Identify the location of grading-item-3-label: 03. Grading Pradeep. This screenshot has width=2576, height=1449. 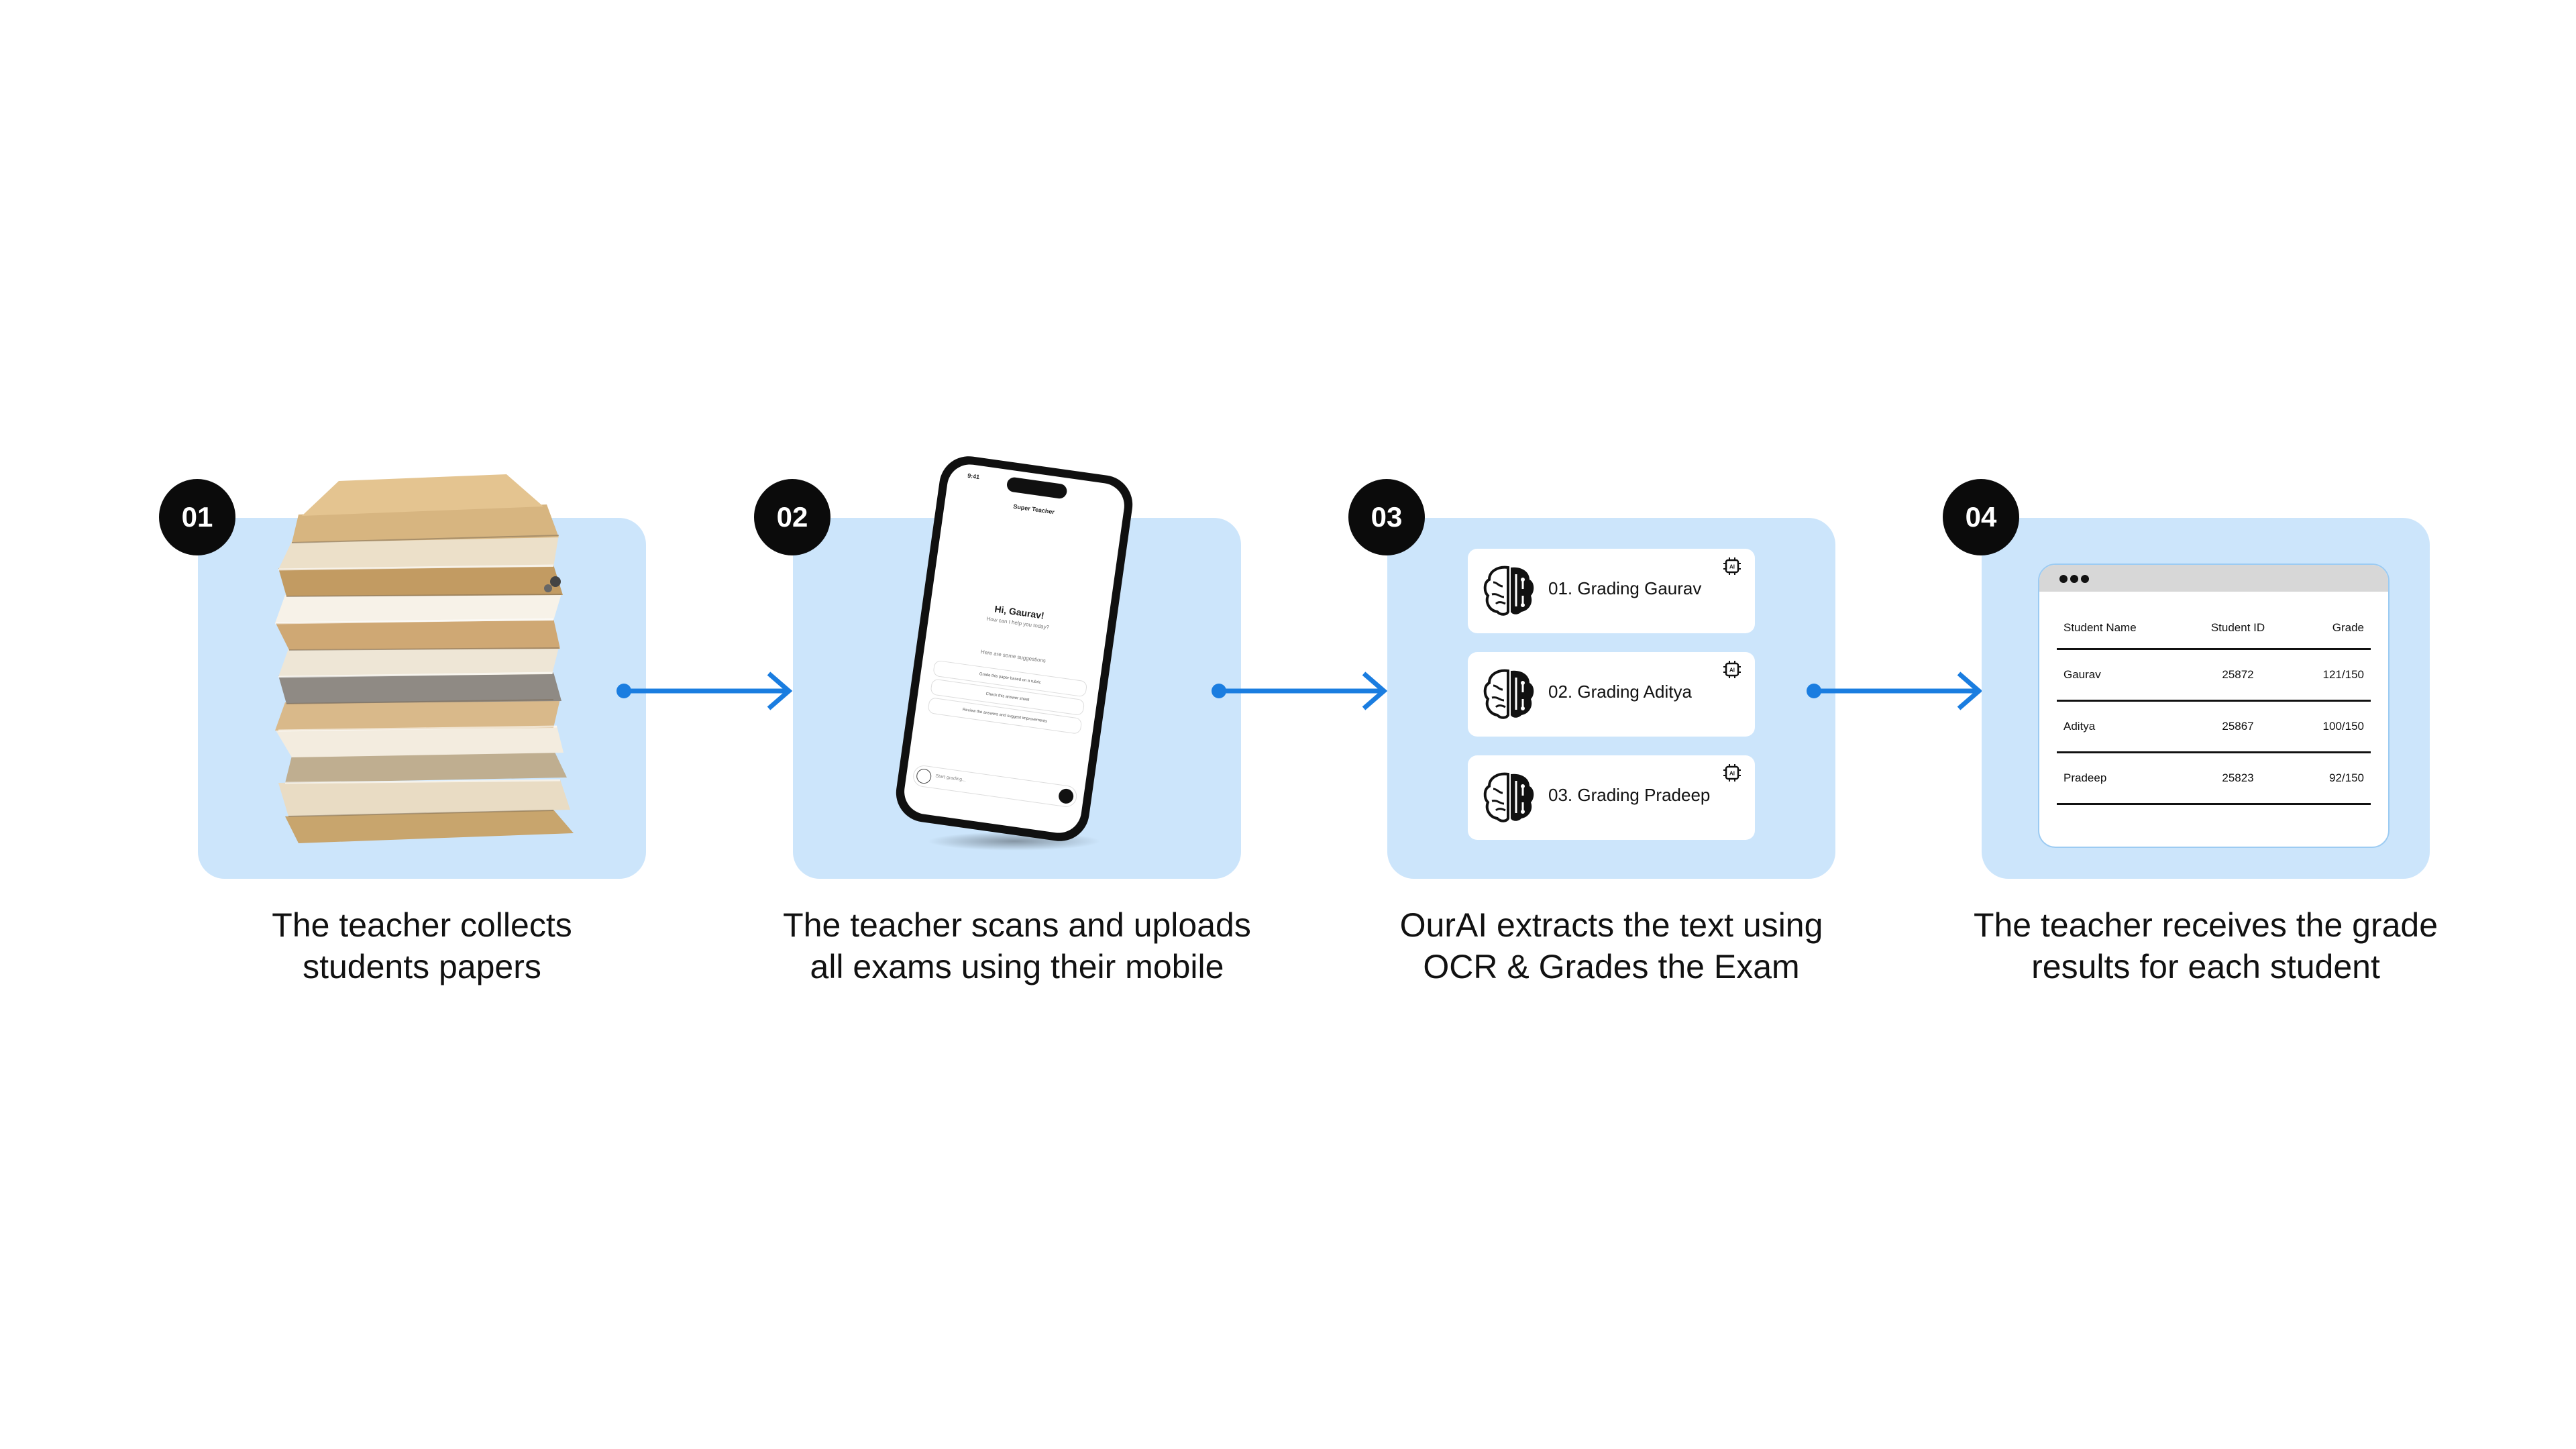
(1629, 795).